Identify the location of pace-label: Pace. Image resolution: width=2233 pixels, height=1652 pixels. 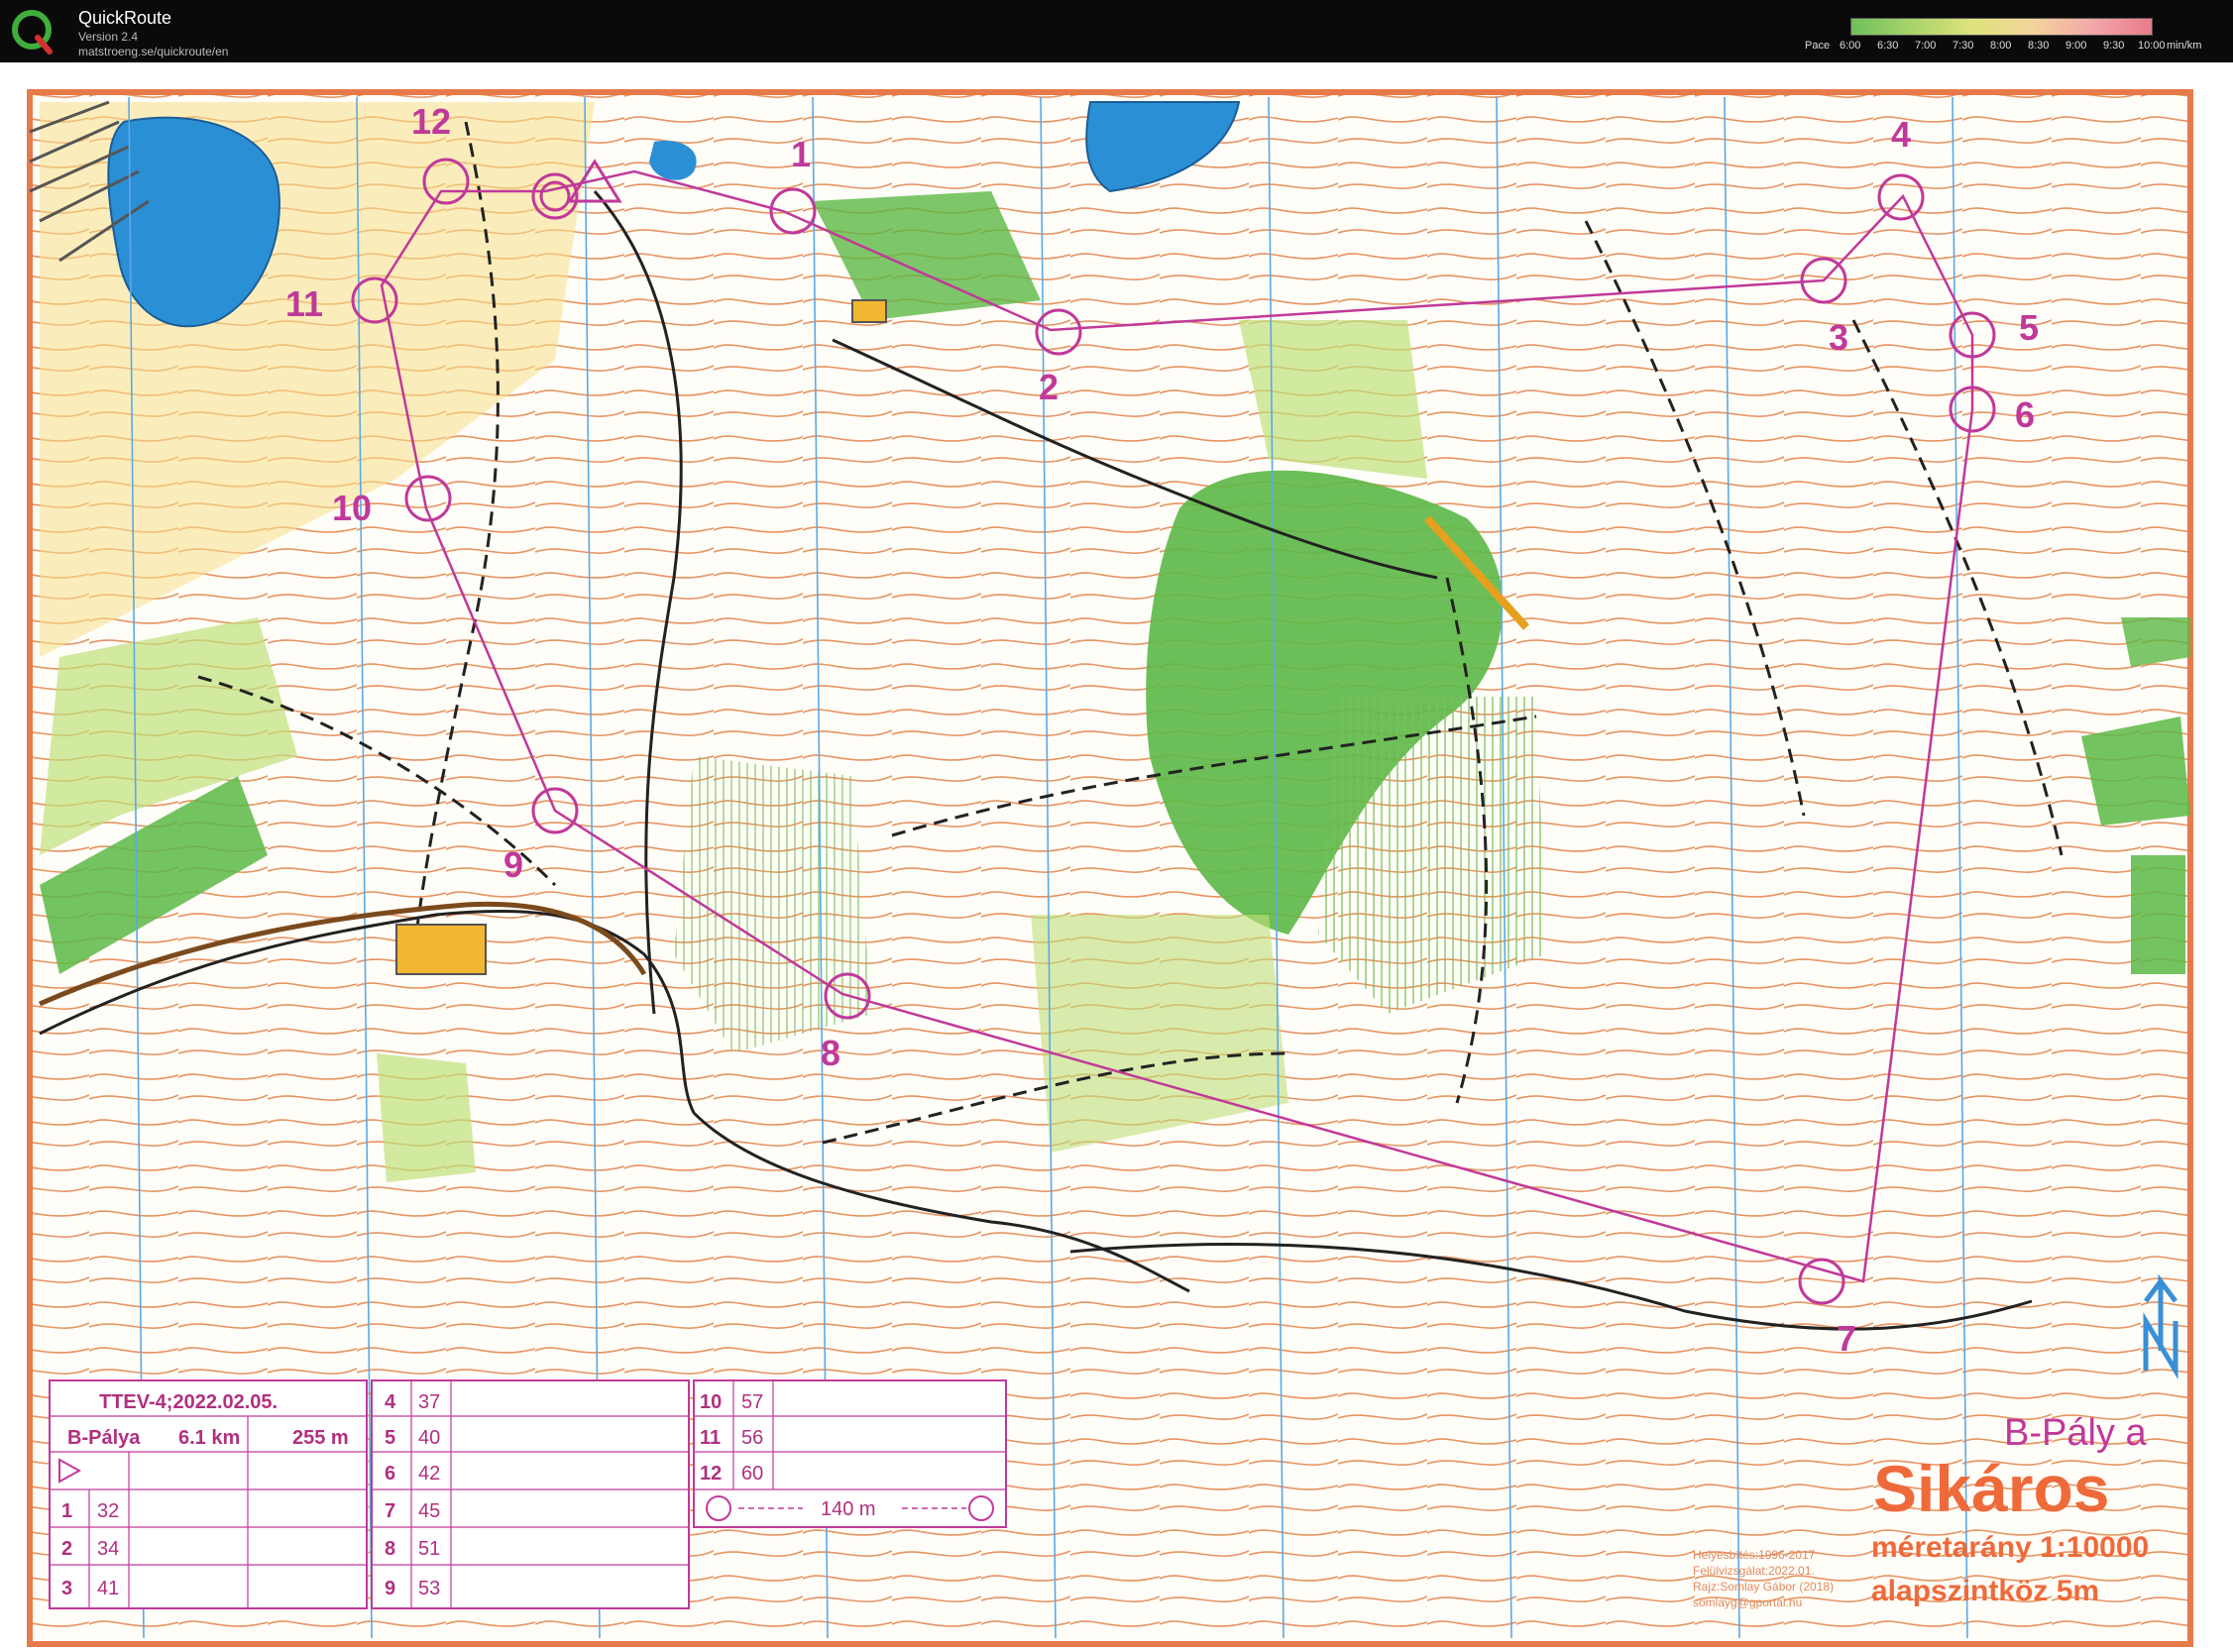
(1818, 46).